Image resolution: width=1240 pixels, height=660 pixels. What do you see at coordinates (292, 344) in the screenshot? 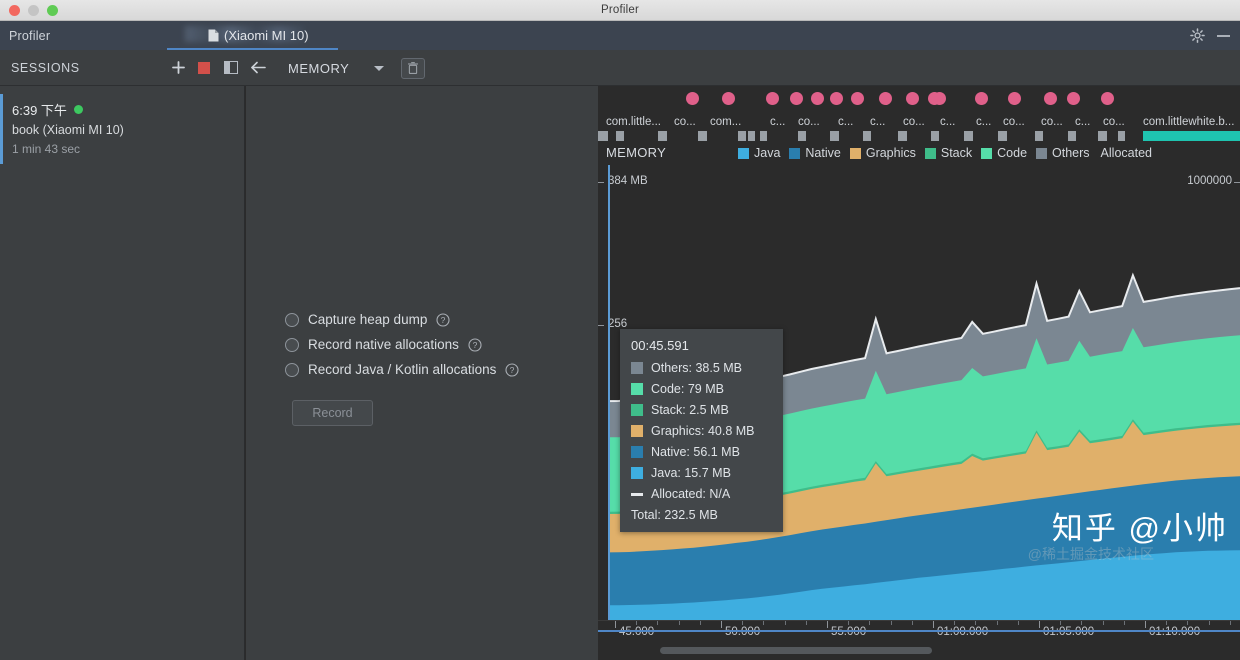
I see `radio-record-native-allocations` at bounding box center [292, 344].